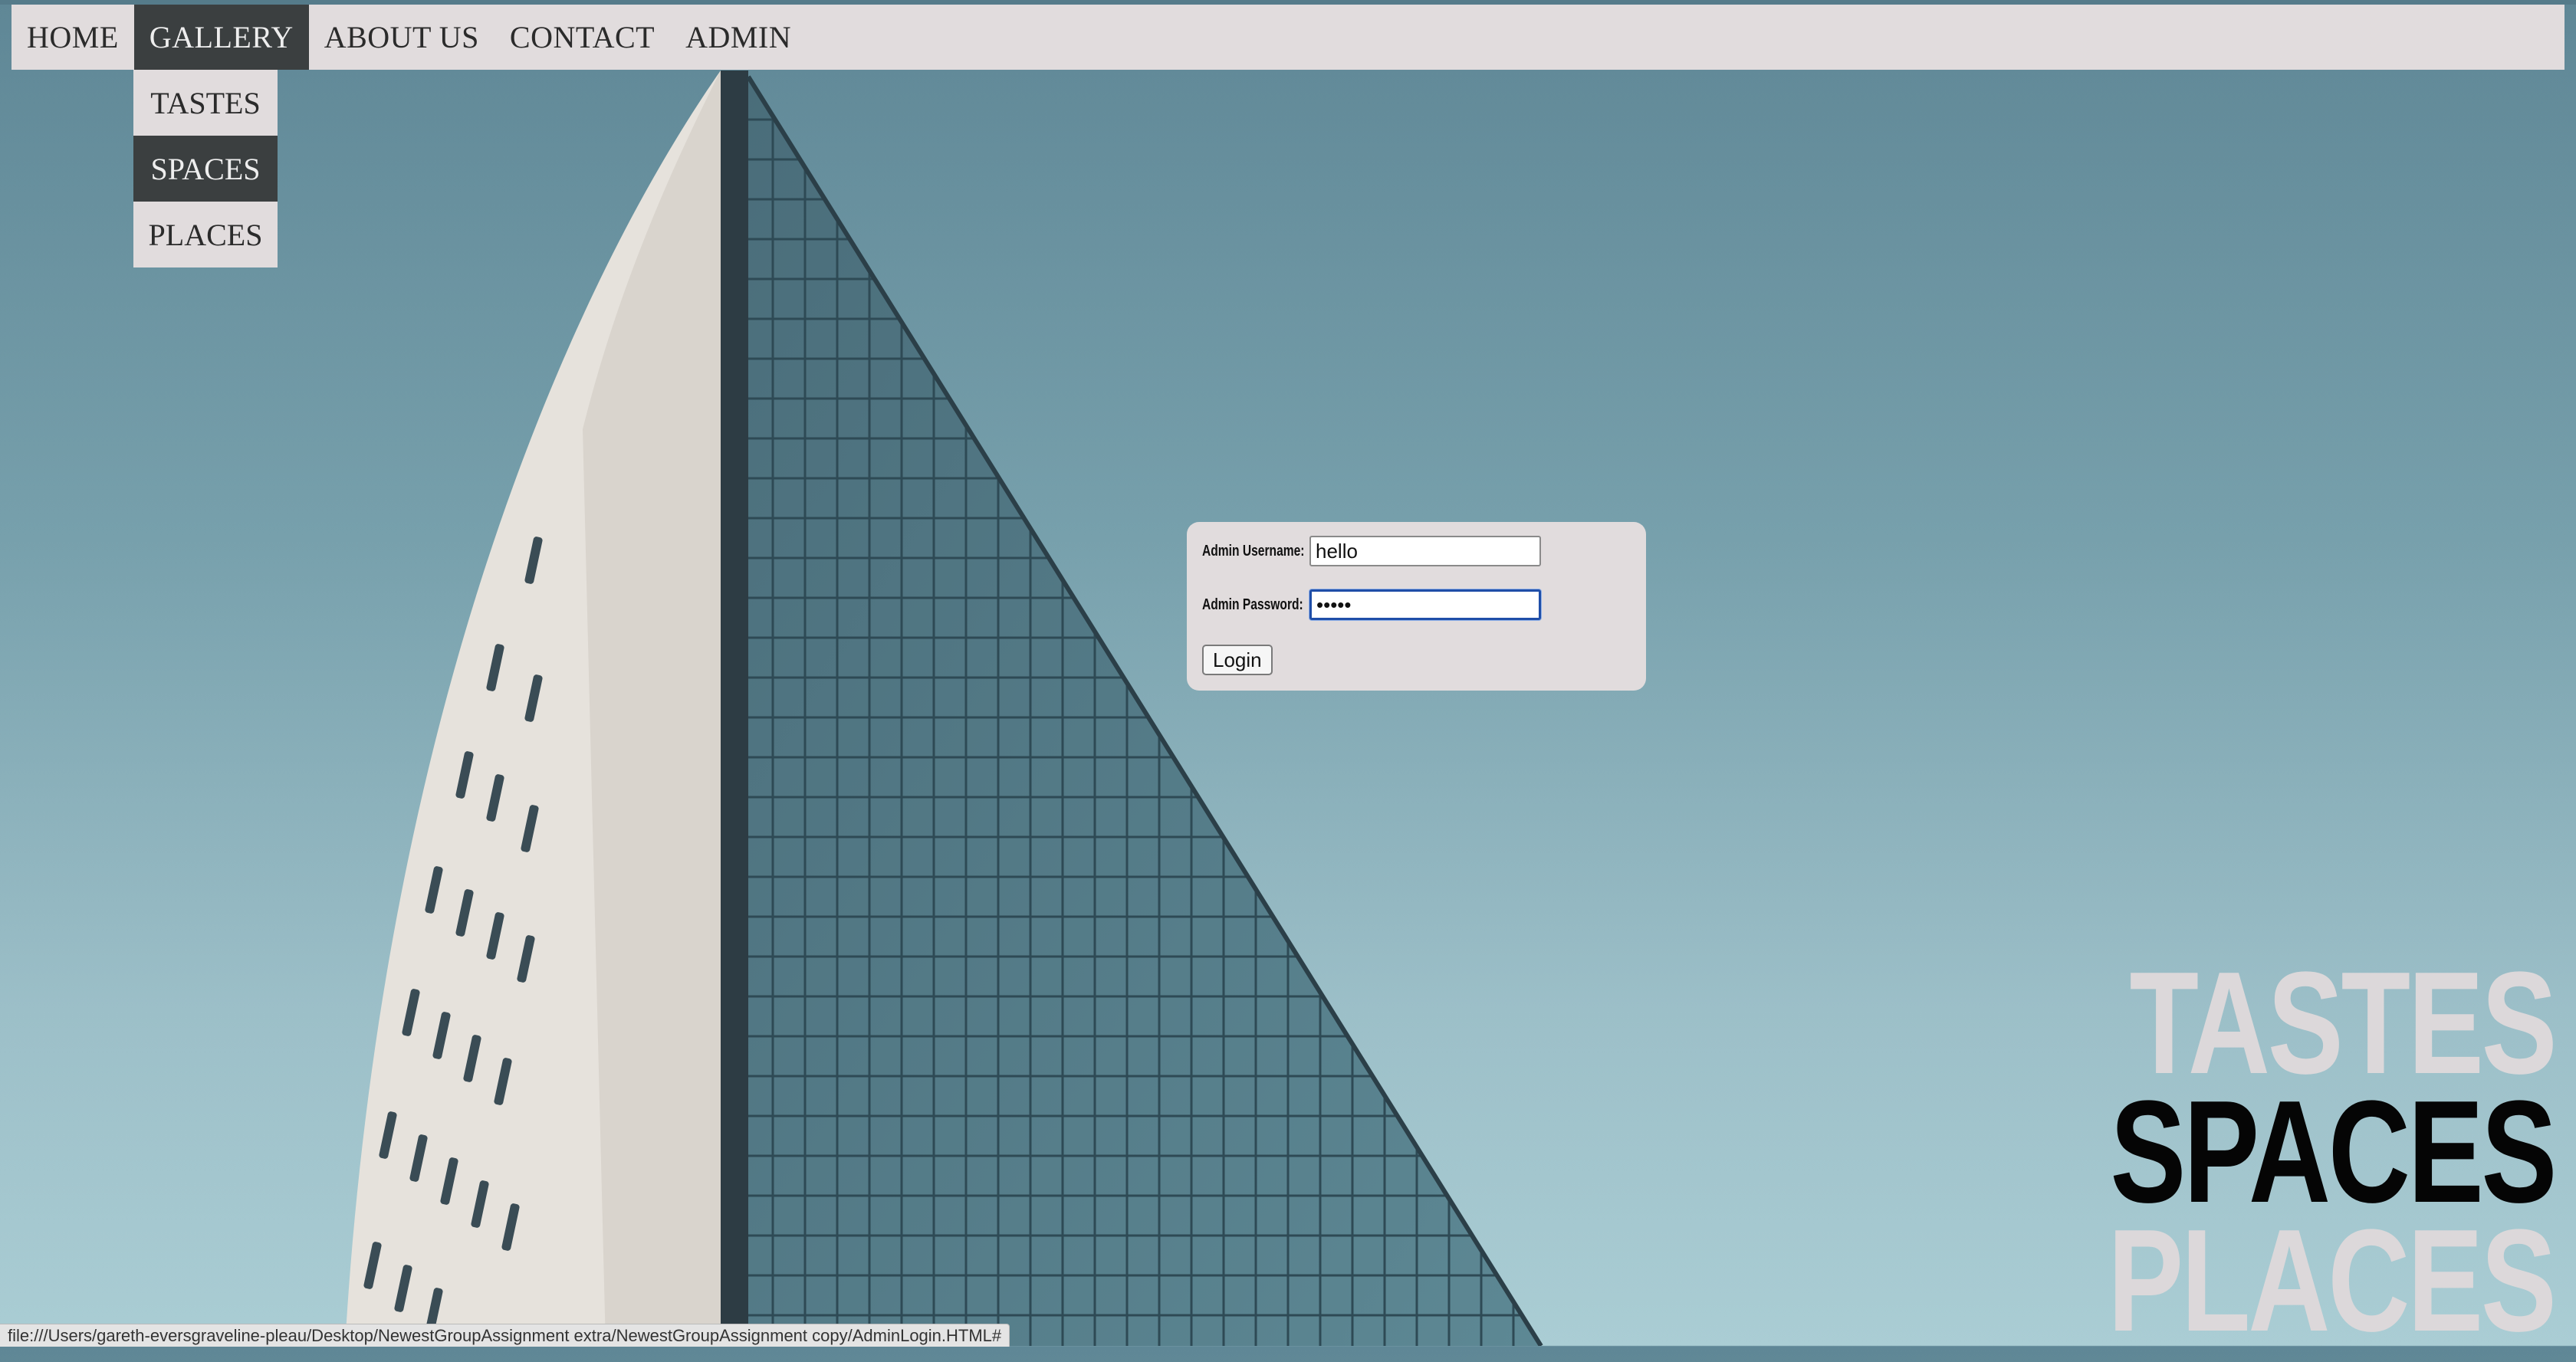 The image size is (2576, 1362). What do you see at coordinates (738, 37) in the screenshot?
I see `nav-admin: ADMIN` at bounding box center [738, 37].